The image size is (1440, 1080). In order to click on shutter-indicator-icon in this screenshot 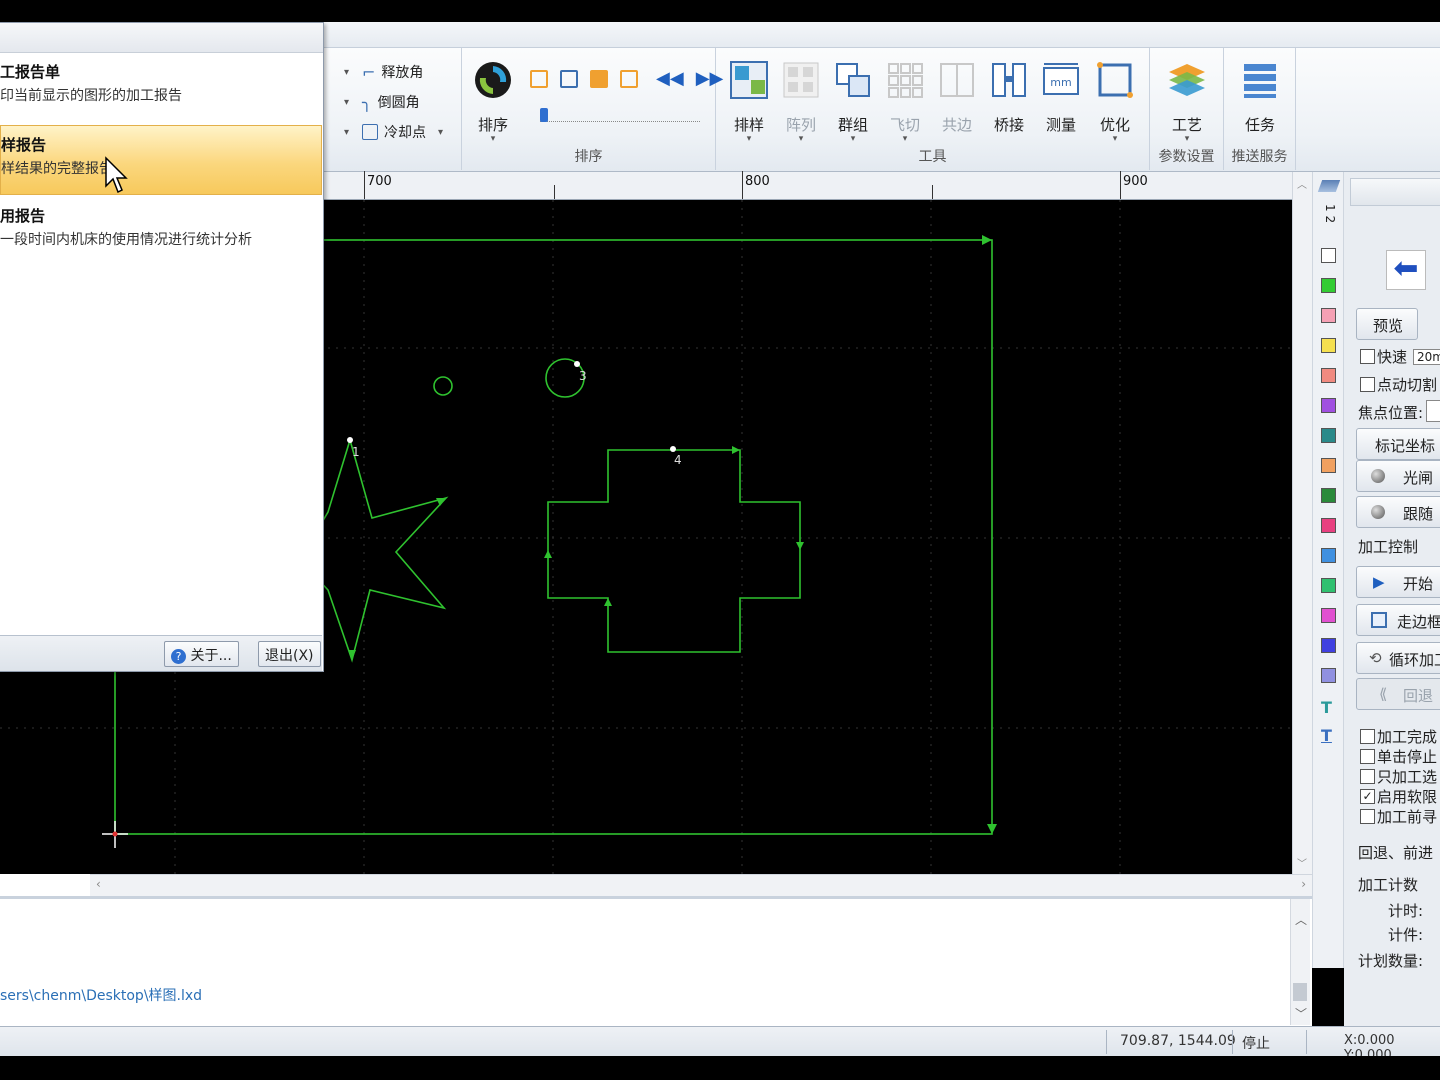, I will do `click(1378, 476)`.